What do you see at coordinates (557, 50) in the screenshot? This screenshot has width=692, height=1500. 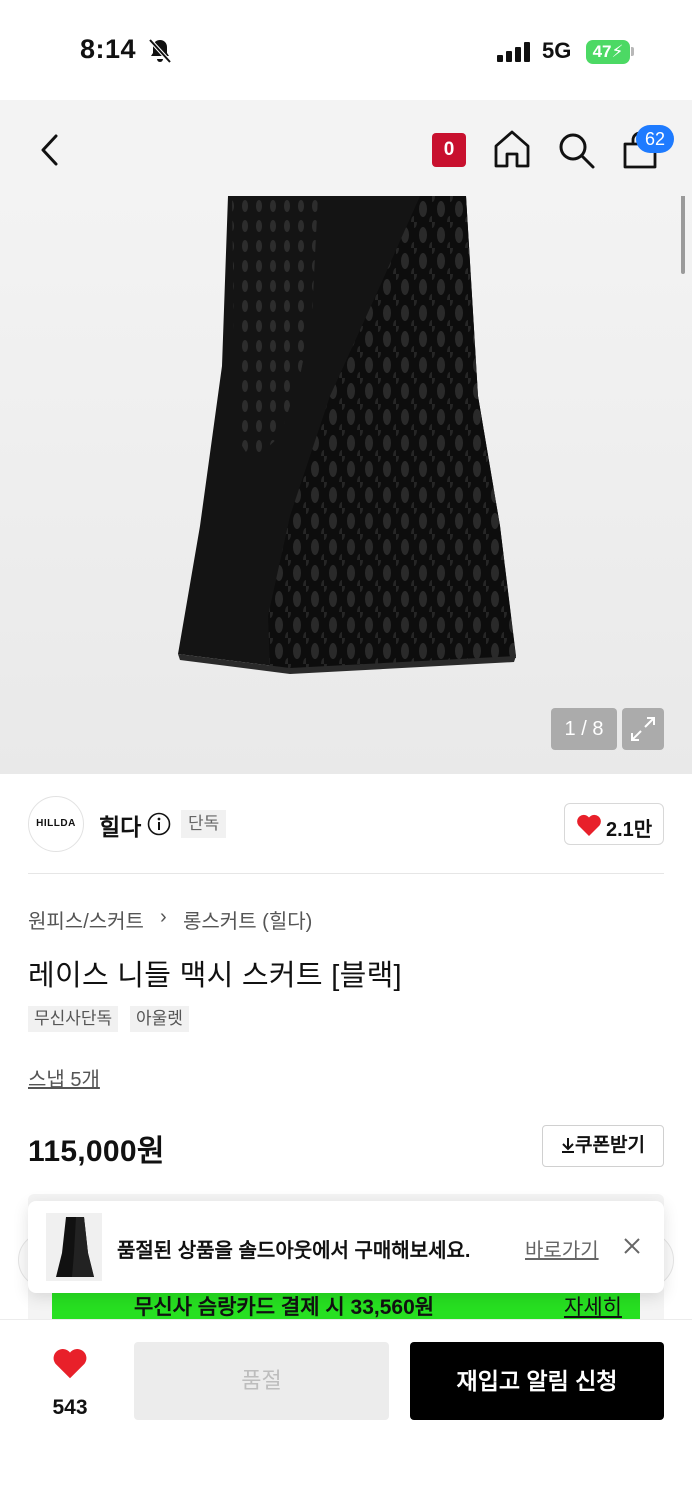 I see `network-label: 5G` at bounding box center [557, 50].